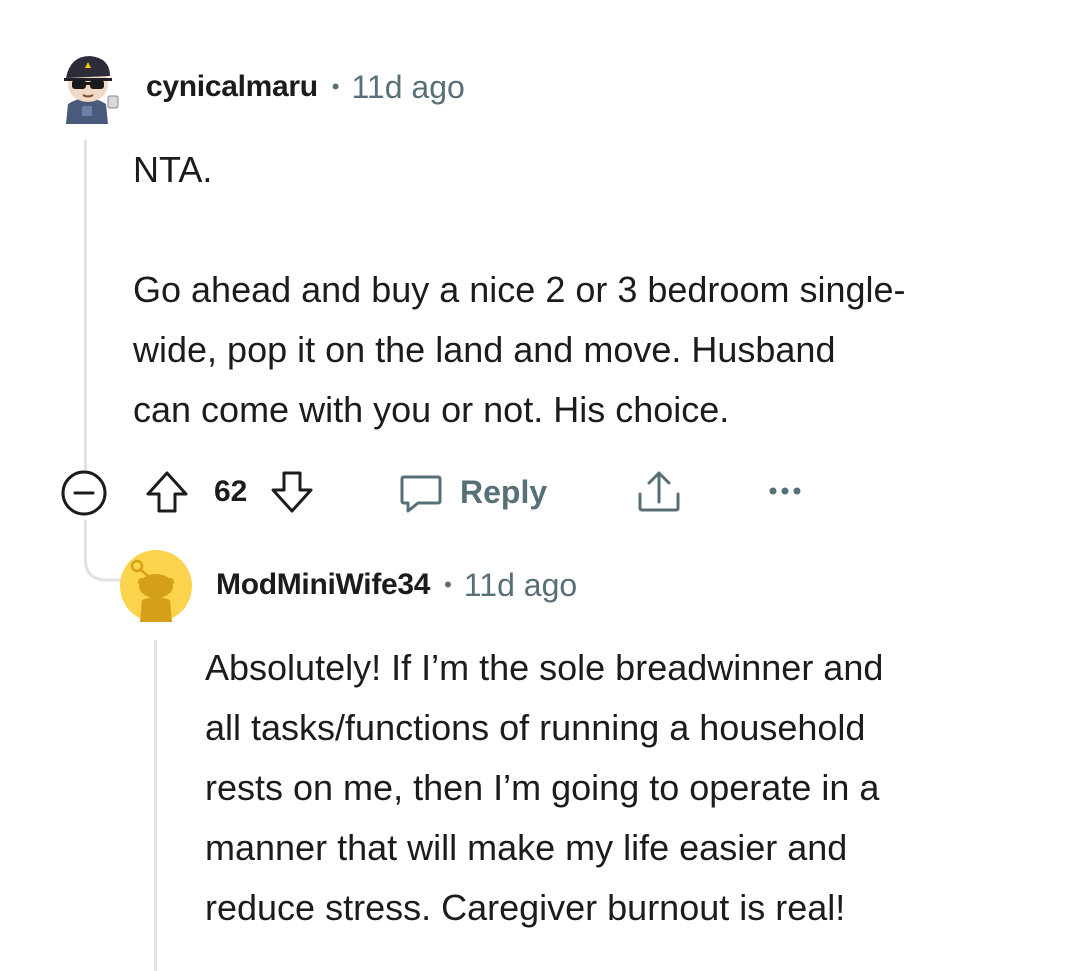 The height and width of the screenshot is (971, 1080). What do you see at coordinates (85, 305) in the screenshot?
I see `thread-line` at bounding box center [85, 305].